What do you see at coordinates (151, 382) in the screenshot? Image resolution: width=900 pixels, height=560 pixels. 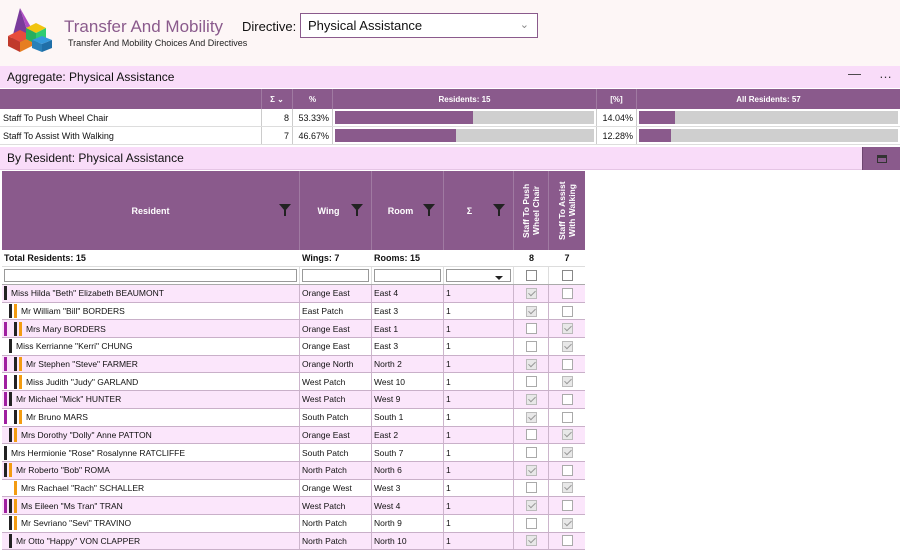 I see `resident-cell: Miss Judith "Judy" GARLAND` at bounding box center [151, 382].